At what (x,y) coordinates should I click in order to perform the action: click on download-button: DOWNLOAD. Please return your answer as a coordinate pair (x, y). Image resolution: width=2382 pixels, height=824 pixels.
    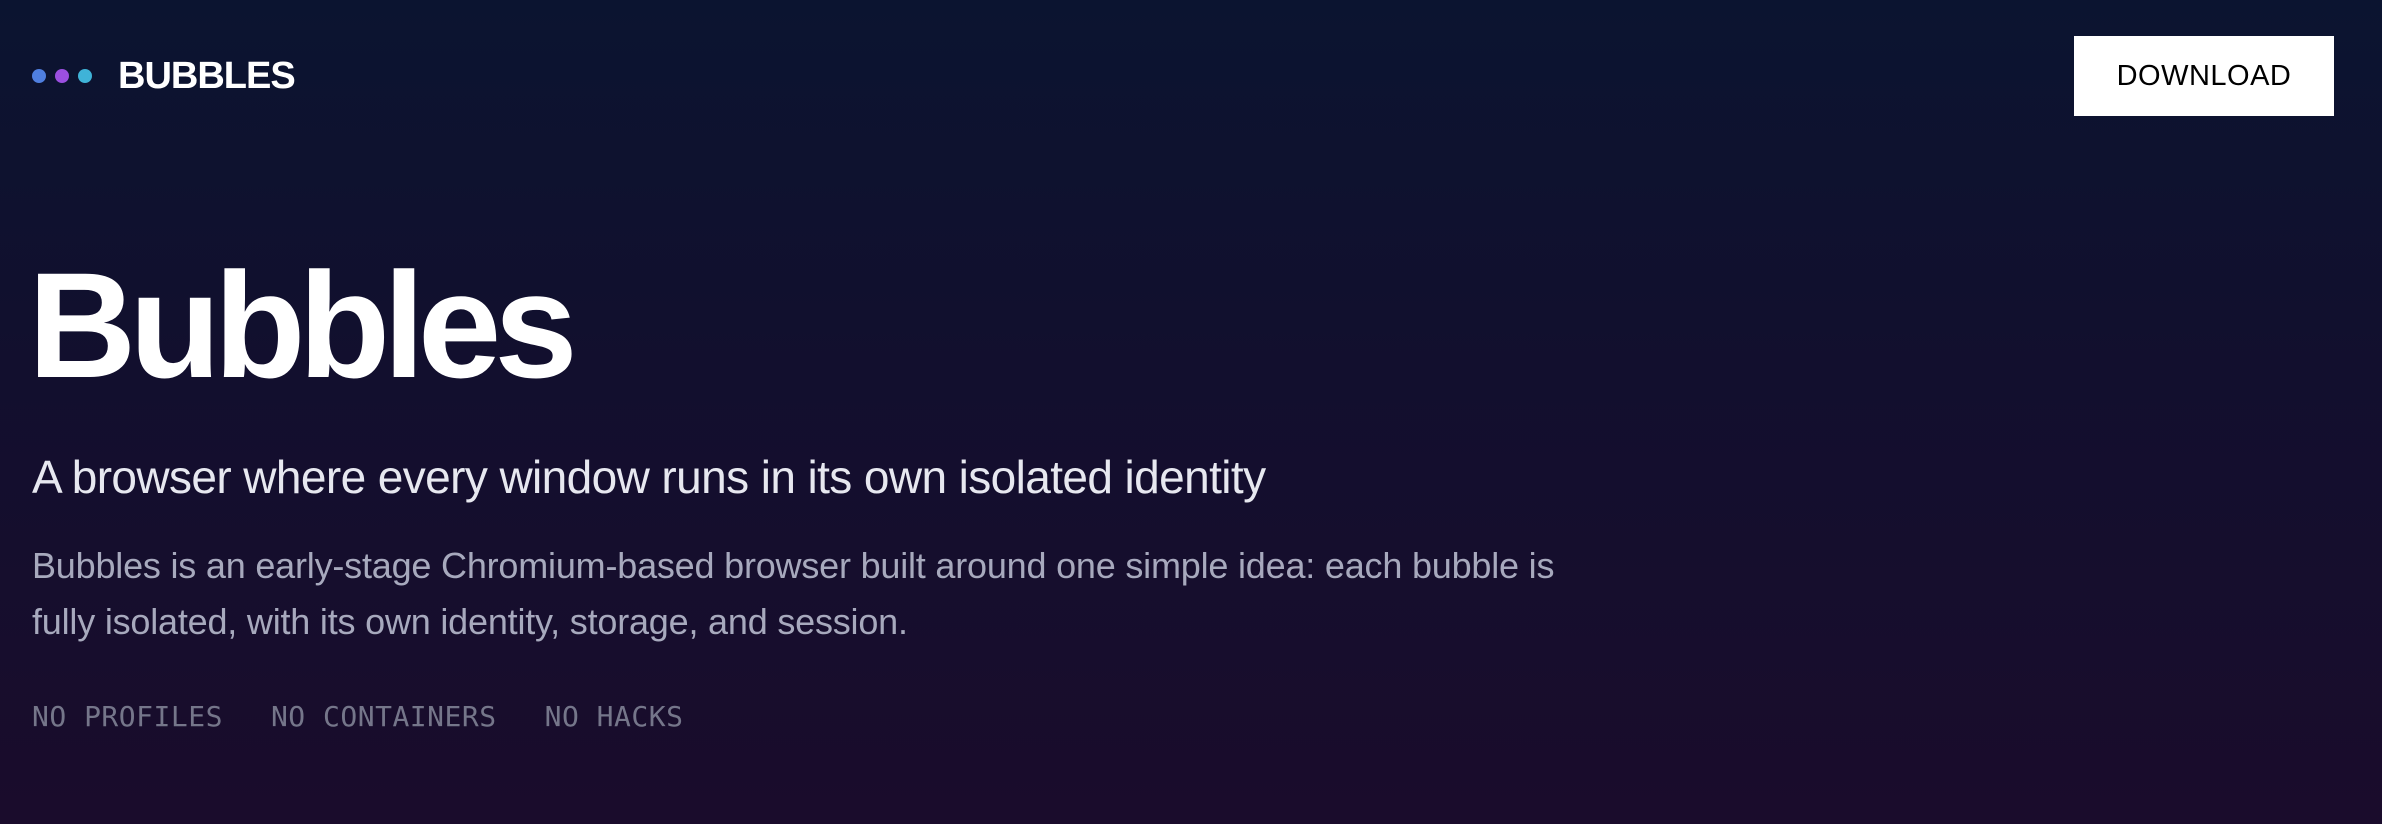
    Looking at the image, I should click on (2204, 76).